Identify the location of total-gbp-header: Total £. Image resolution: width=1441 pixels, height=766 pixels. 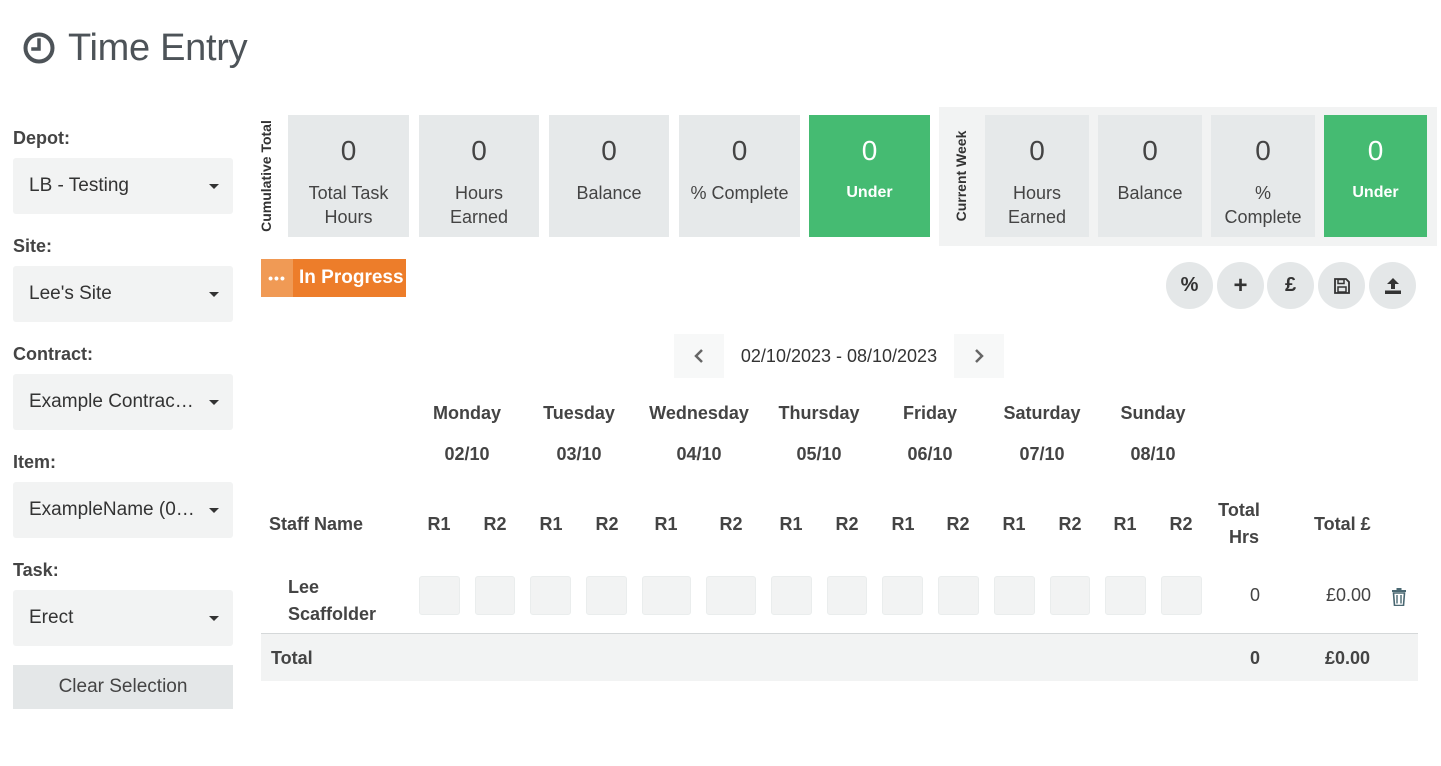
(1342, 524).